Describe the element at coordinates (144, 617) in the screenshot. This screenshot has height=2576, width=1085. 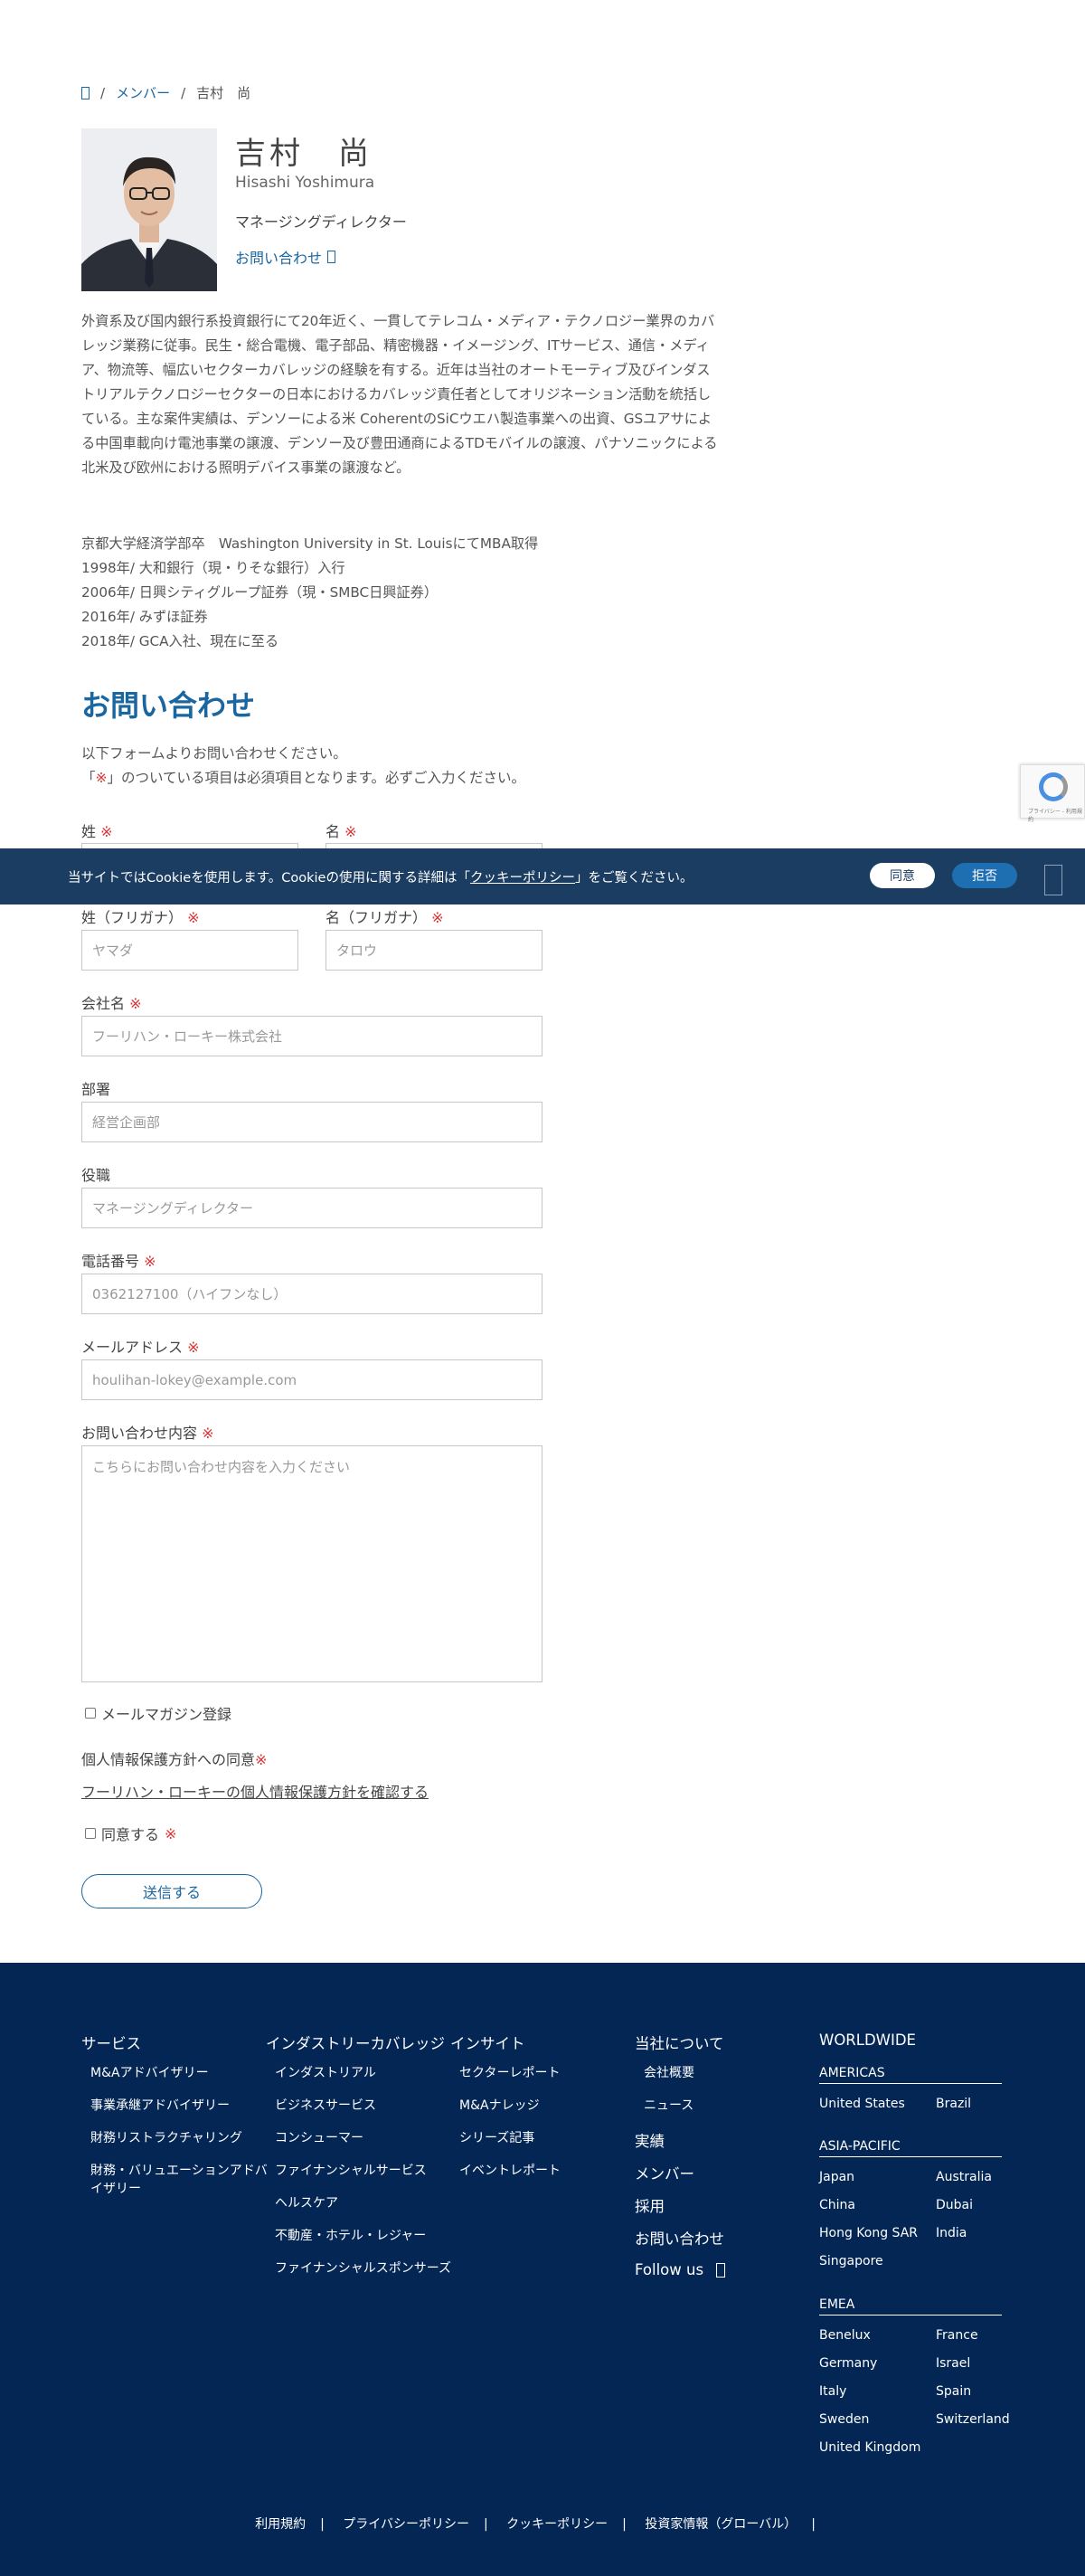
I see `career-item: 2016年/ みずほ証券` at that location.